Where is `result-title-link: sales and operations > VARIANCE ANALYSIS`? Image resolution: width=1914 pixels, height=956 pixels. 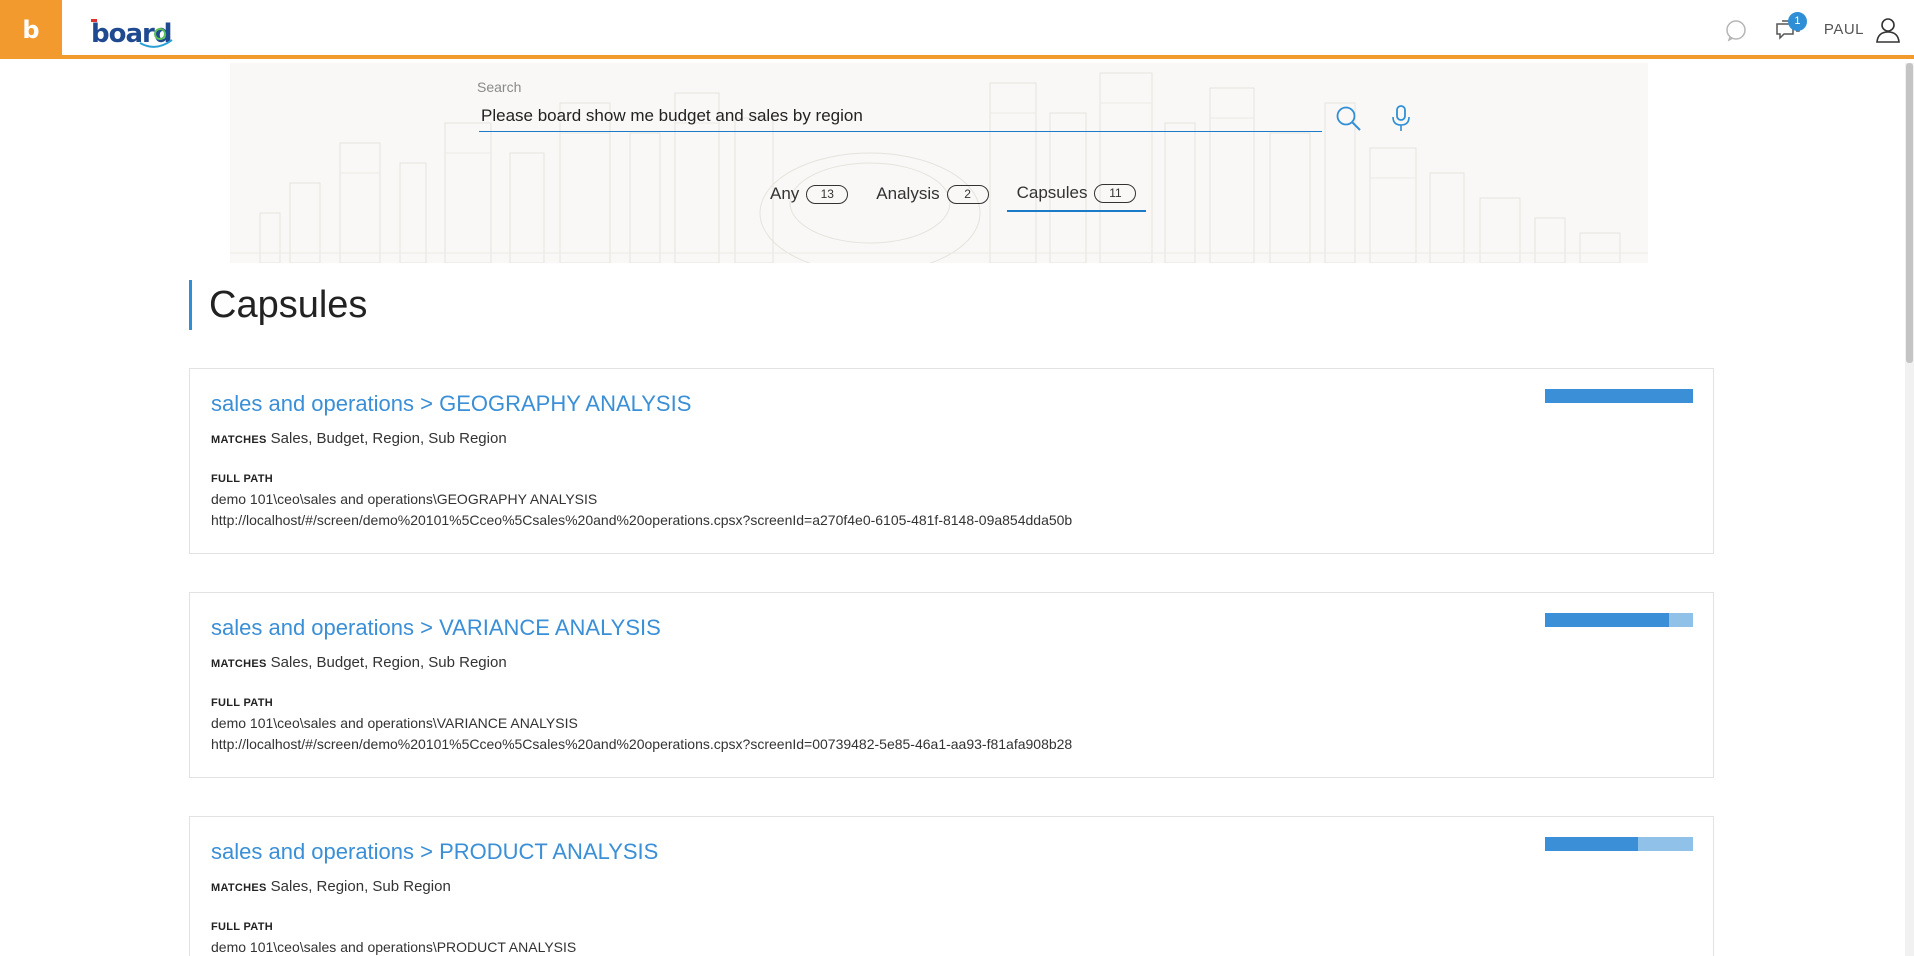
result-title-link: sales and operations > VARIANCE ANALYSIS is located at coordinates (436, 628).